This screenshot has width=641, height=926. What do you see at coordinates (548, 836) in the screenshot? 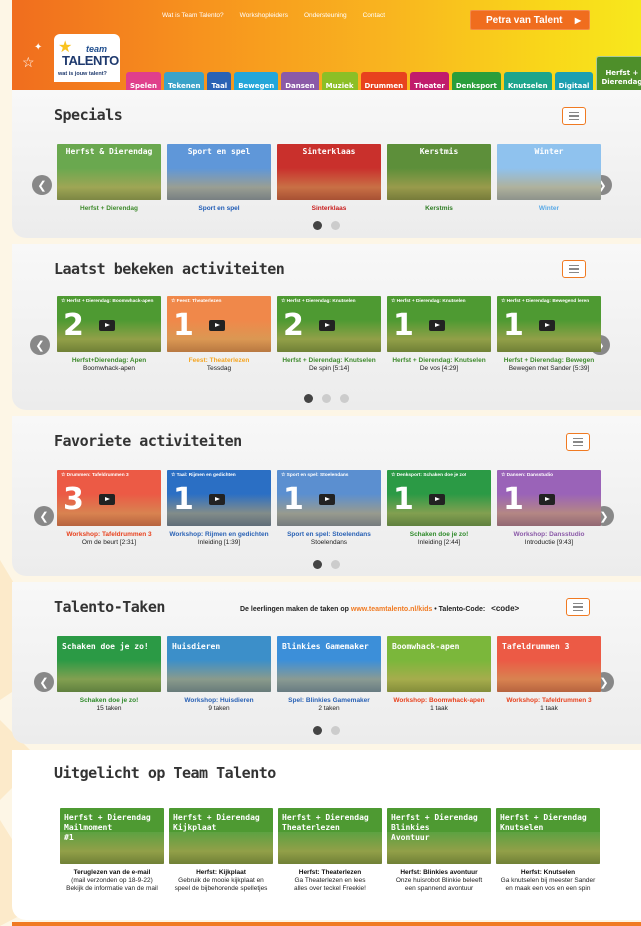
I see `card-thumbnail: Herfst + Dierendag Knutselen` at bounding box center [548, 836].